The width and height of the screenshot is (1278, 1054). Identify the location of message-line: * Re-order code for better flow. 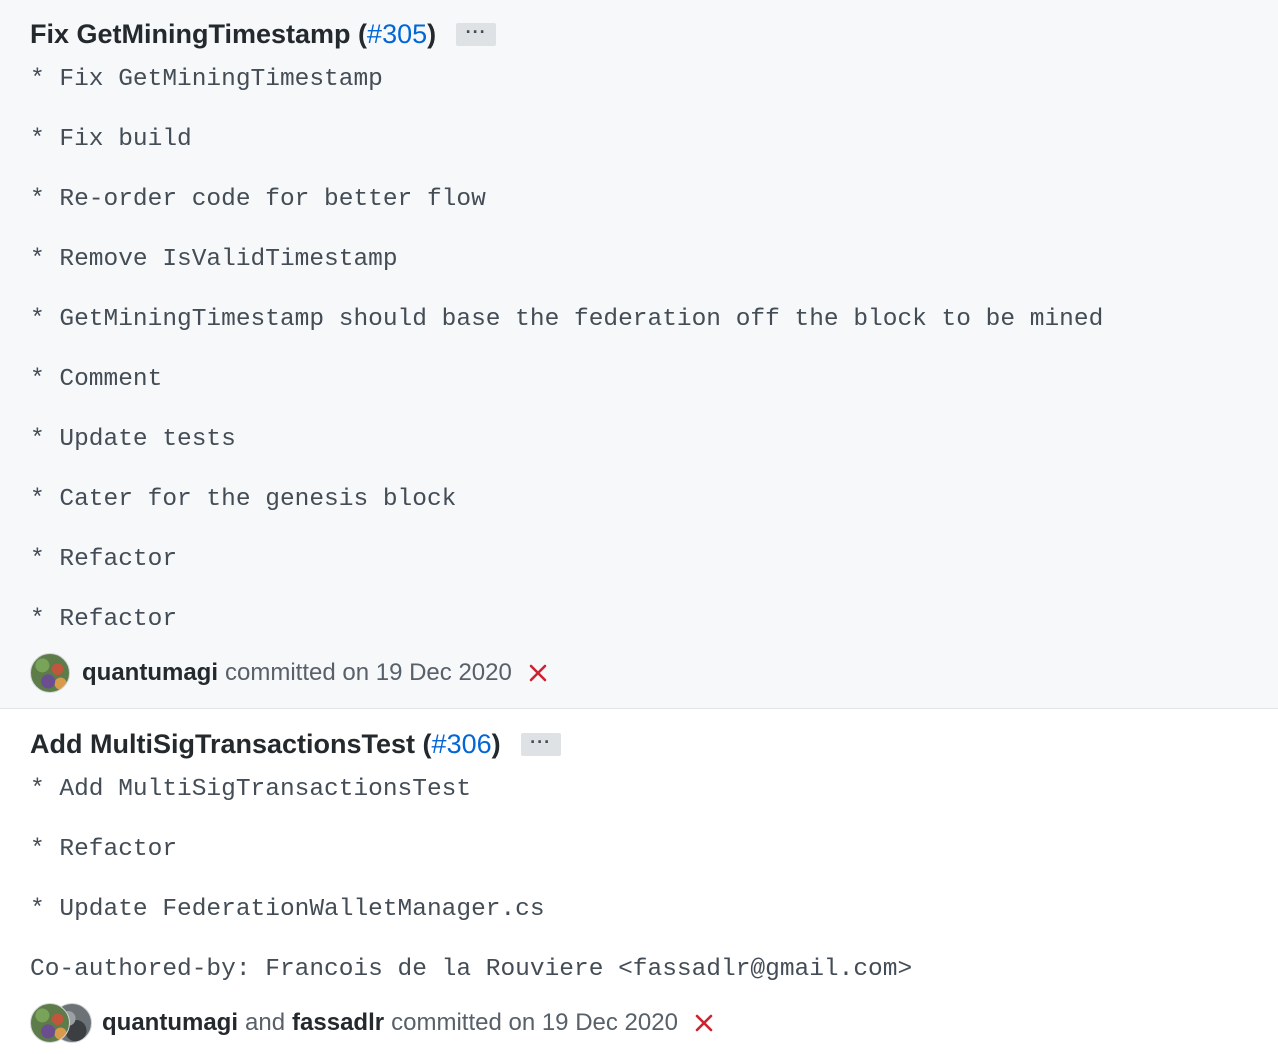
(258, 199).